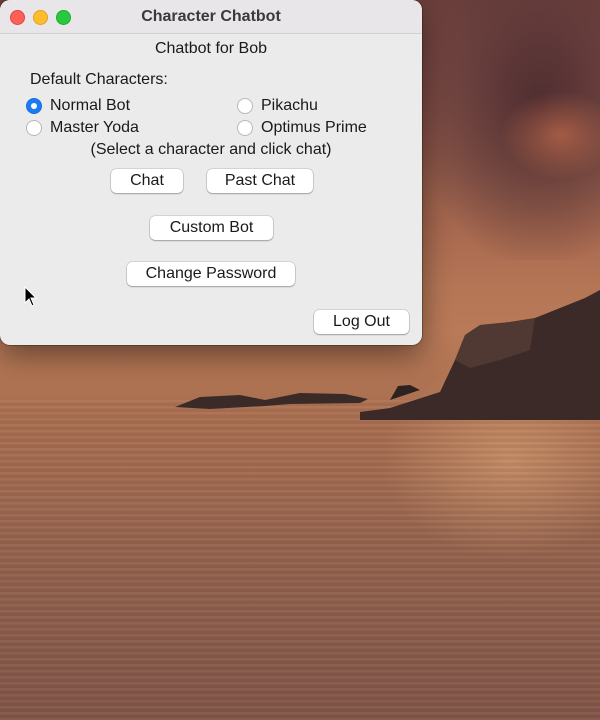  What do you see at coordinates (289, 105) in the screenshot?
I see `radio-label: Pikachu` at bounding box center [289, 105].